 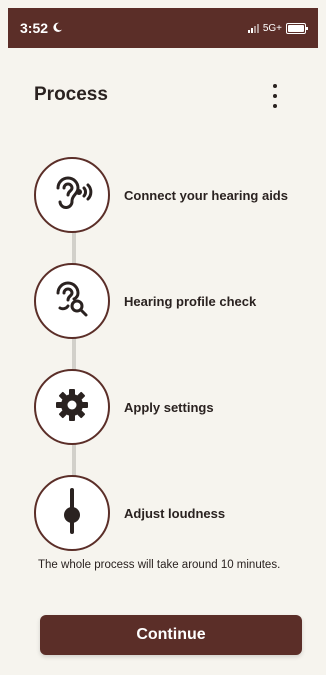 I want to click on step-profile-check: Hearing profile check, so click(x=176, y=301).